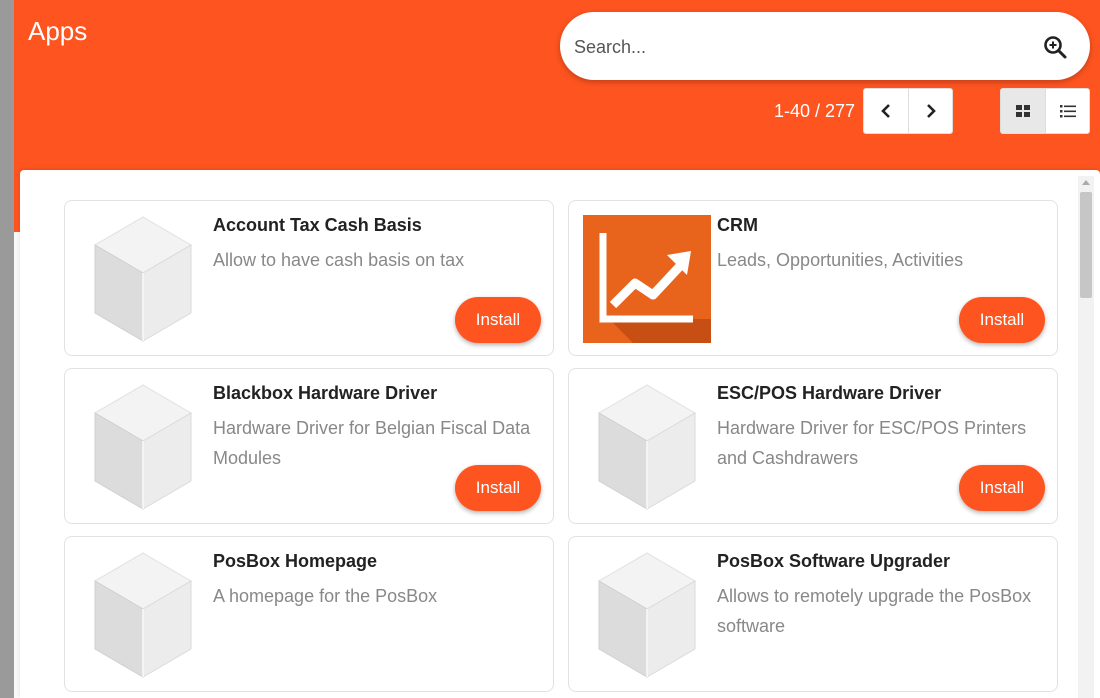 Image resolution: width=1100 pixels, height=698 pixels. Describe the element at coordinates (339, 260) in the screenshot. I see `app-description: Allow to have cash basis on tax` at that location.